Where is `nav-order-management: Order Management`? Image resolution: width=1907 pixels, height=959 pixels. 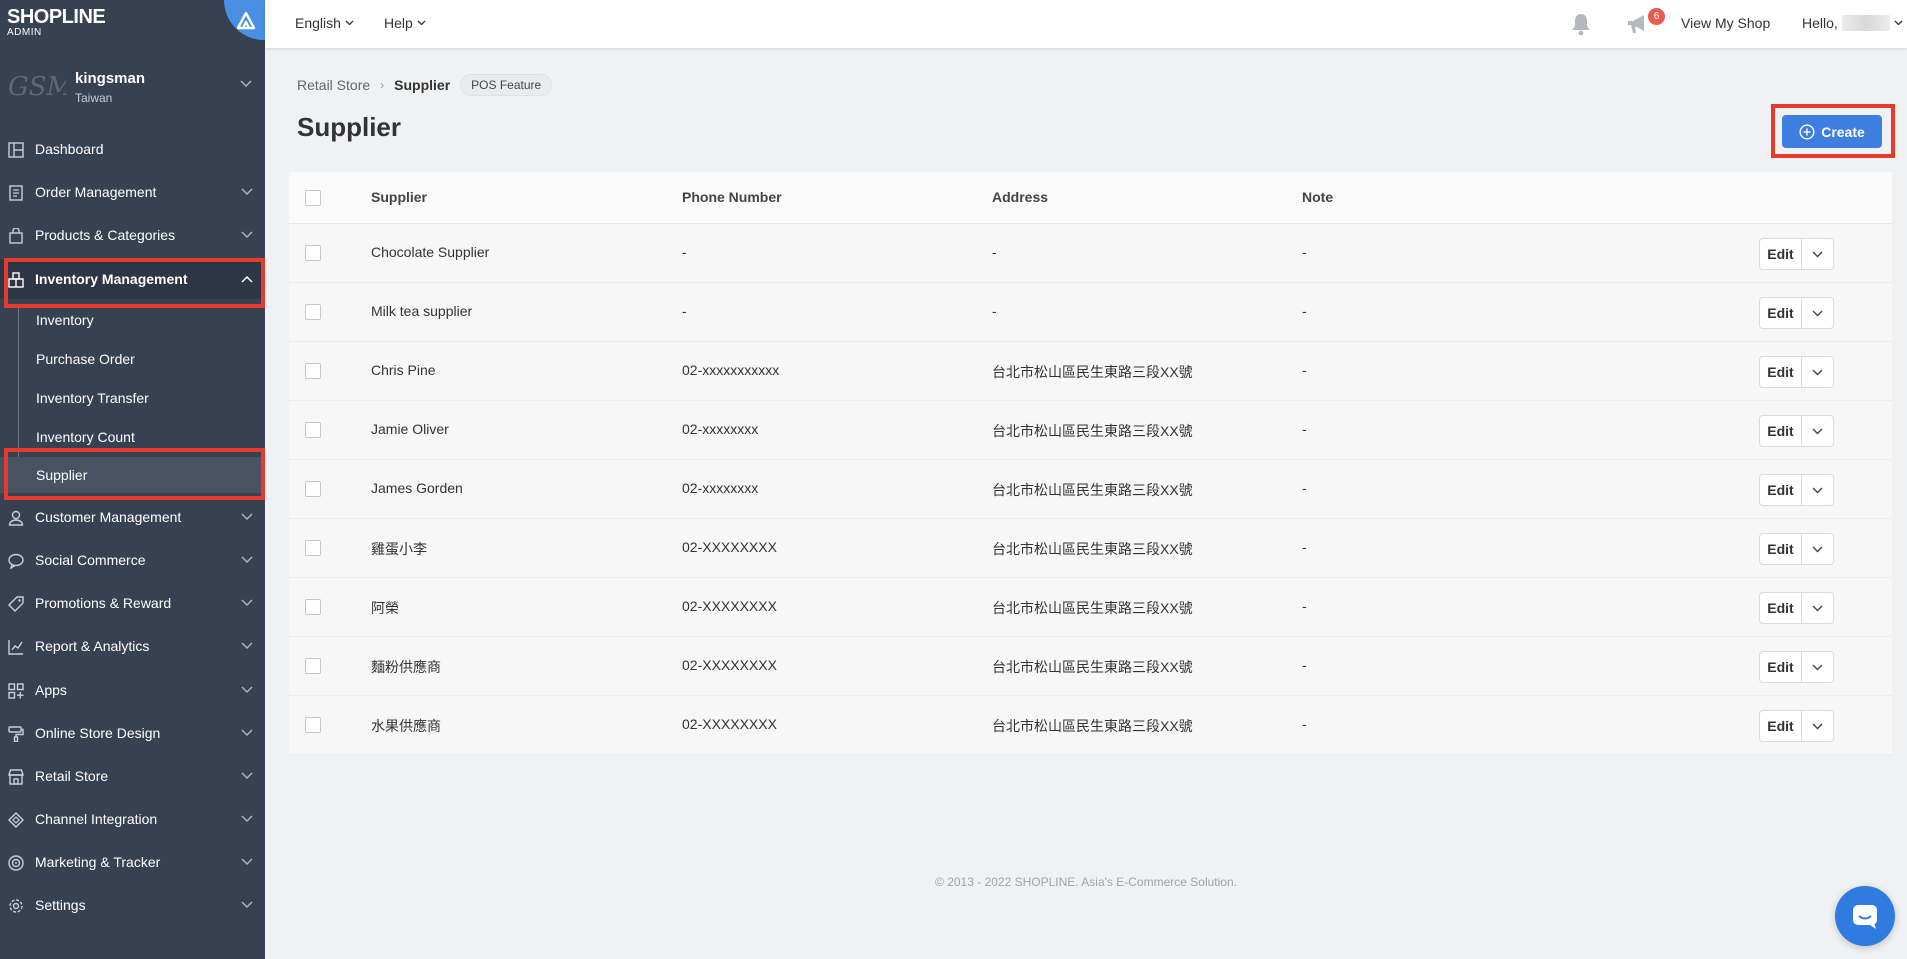 nav-order-management: Order Management is located at coordinates (132, 192).